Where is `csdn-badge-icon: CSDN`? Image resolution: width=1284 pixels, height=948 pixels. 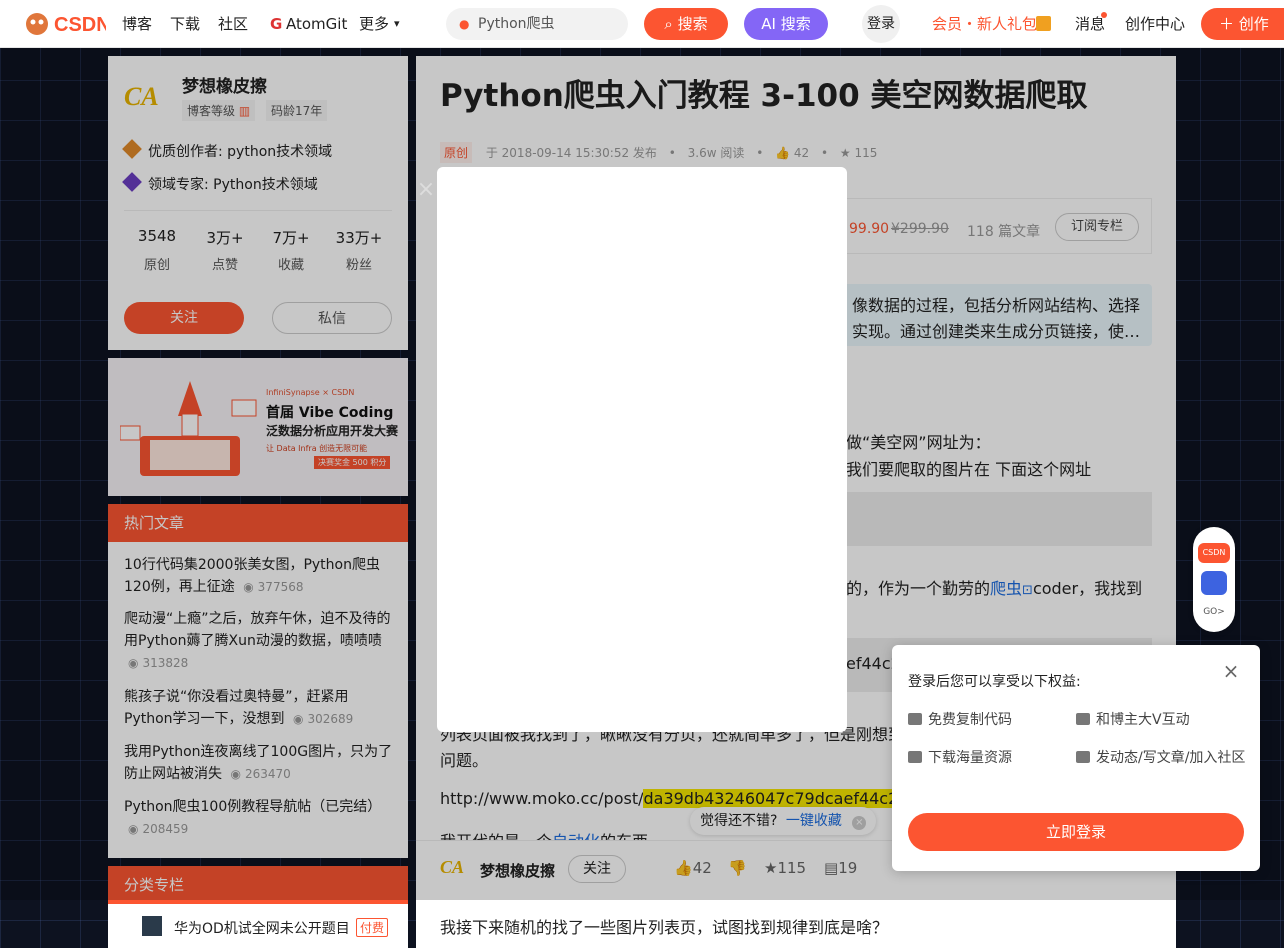 csdn-badge-icon: CSDN is located at coordinates (1214, 553).